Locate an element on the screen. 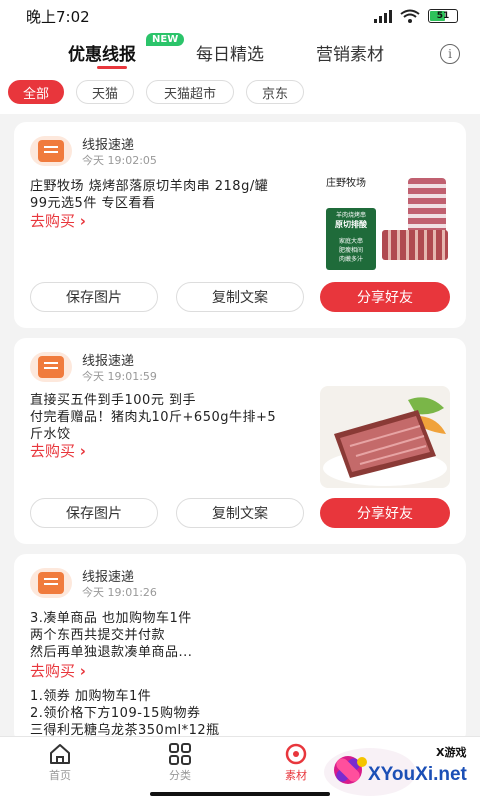  deal-line: 两个东西共提交并付款 is located at coordinates (98, 635).